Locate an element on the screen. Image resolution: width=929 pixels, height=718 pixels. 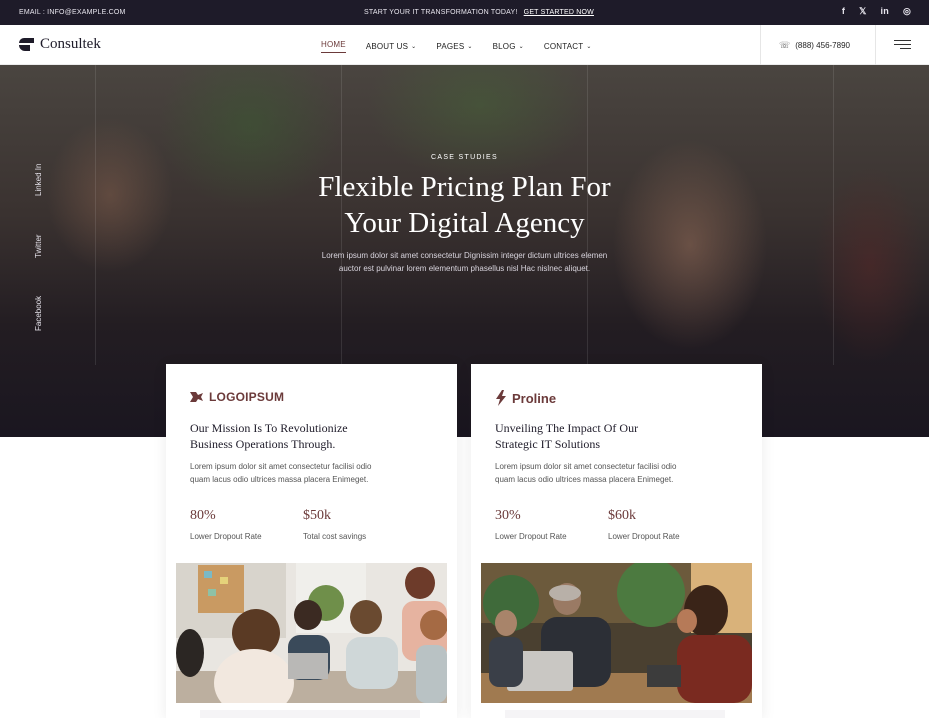
card-title-line: Business Operations Through. is located at coordinates (263, 444).